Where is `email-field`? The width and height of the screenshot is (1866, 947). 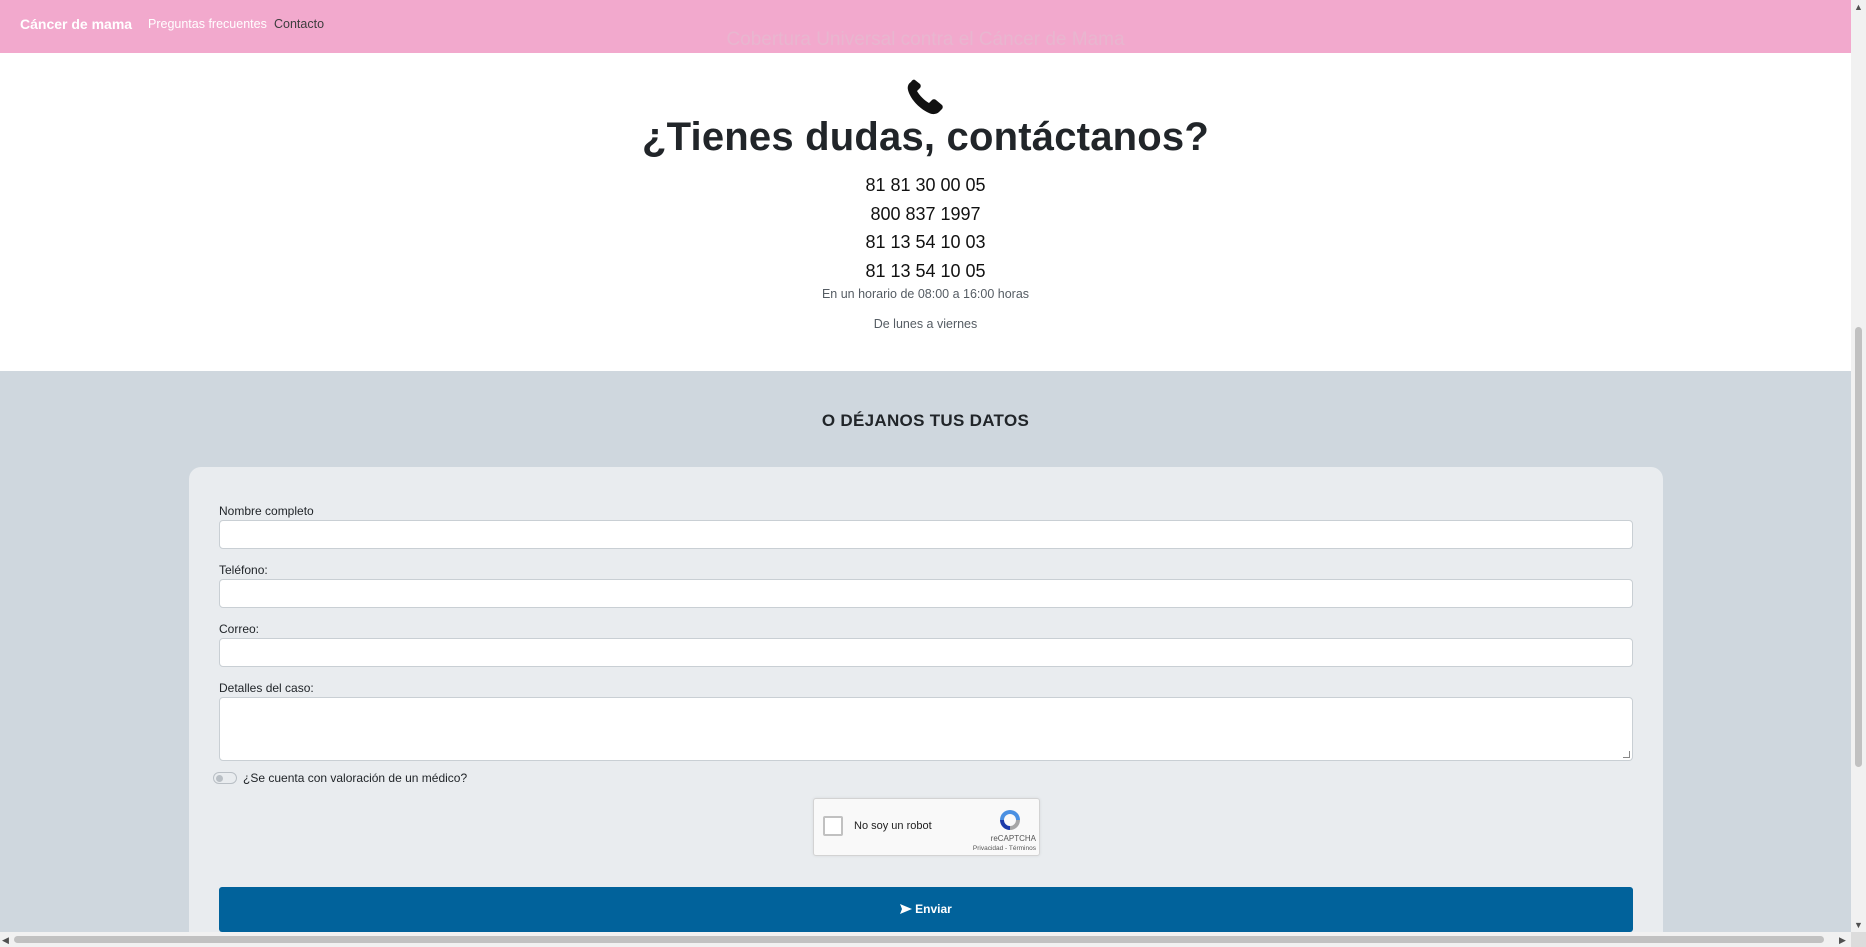
email-field is located at coordinates (926, 652).